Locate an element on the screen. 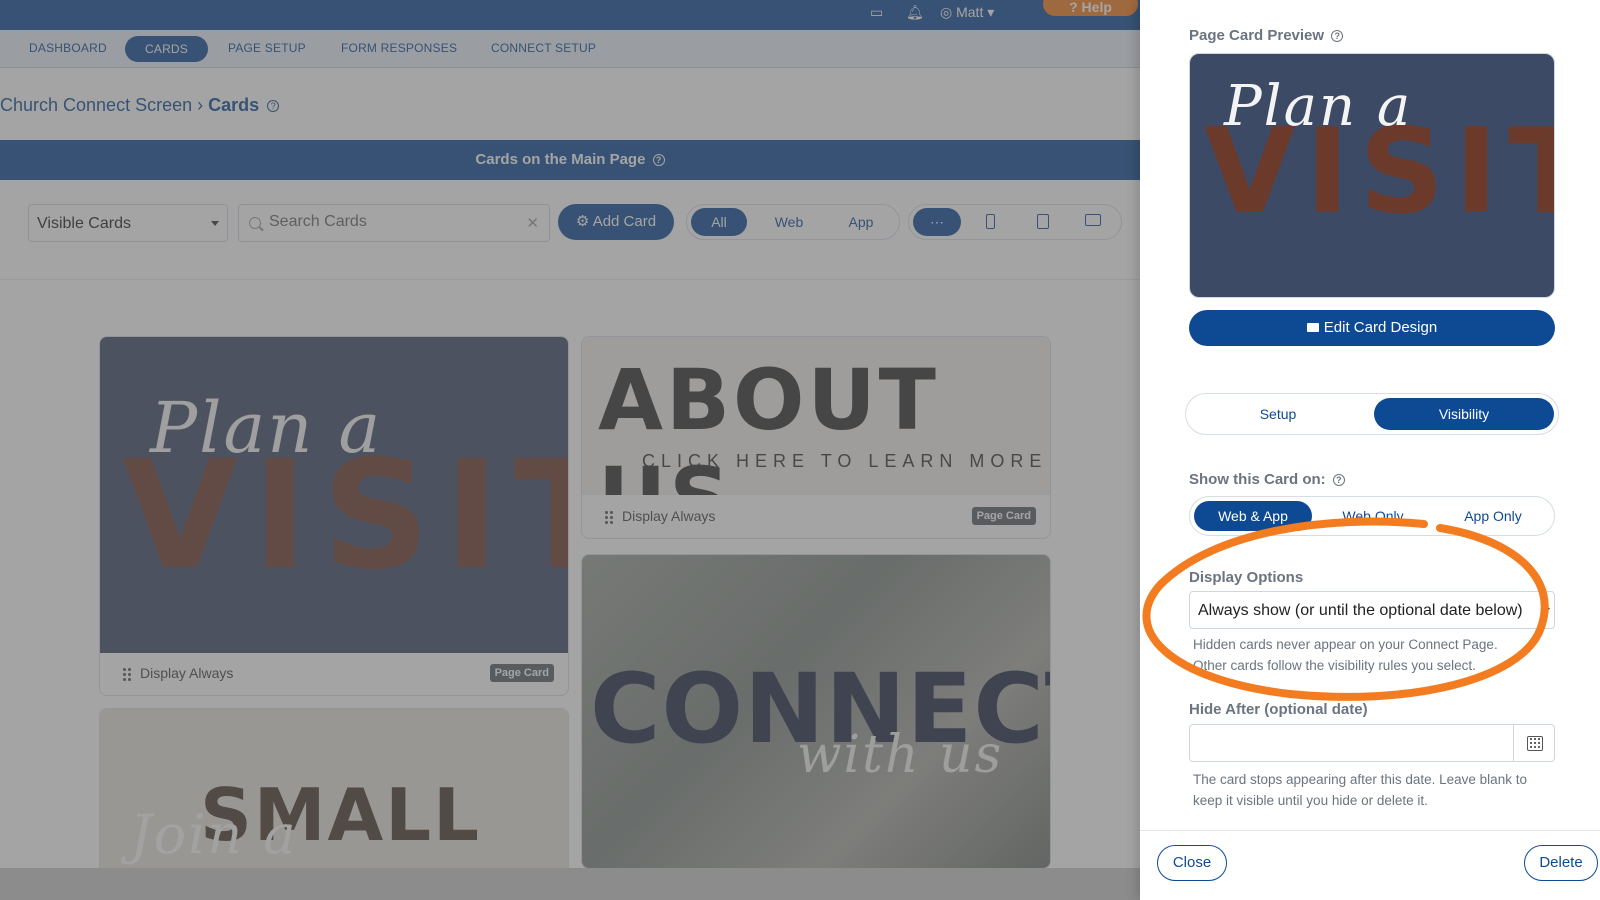 The image size is (1600, 900). user-name: Matt is located at coordinates (970, 12).